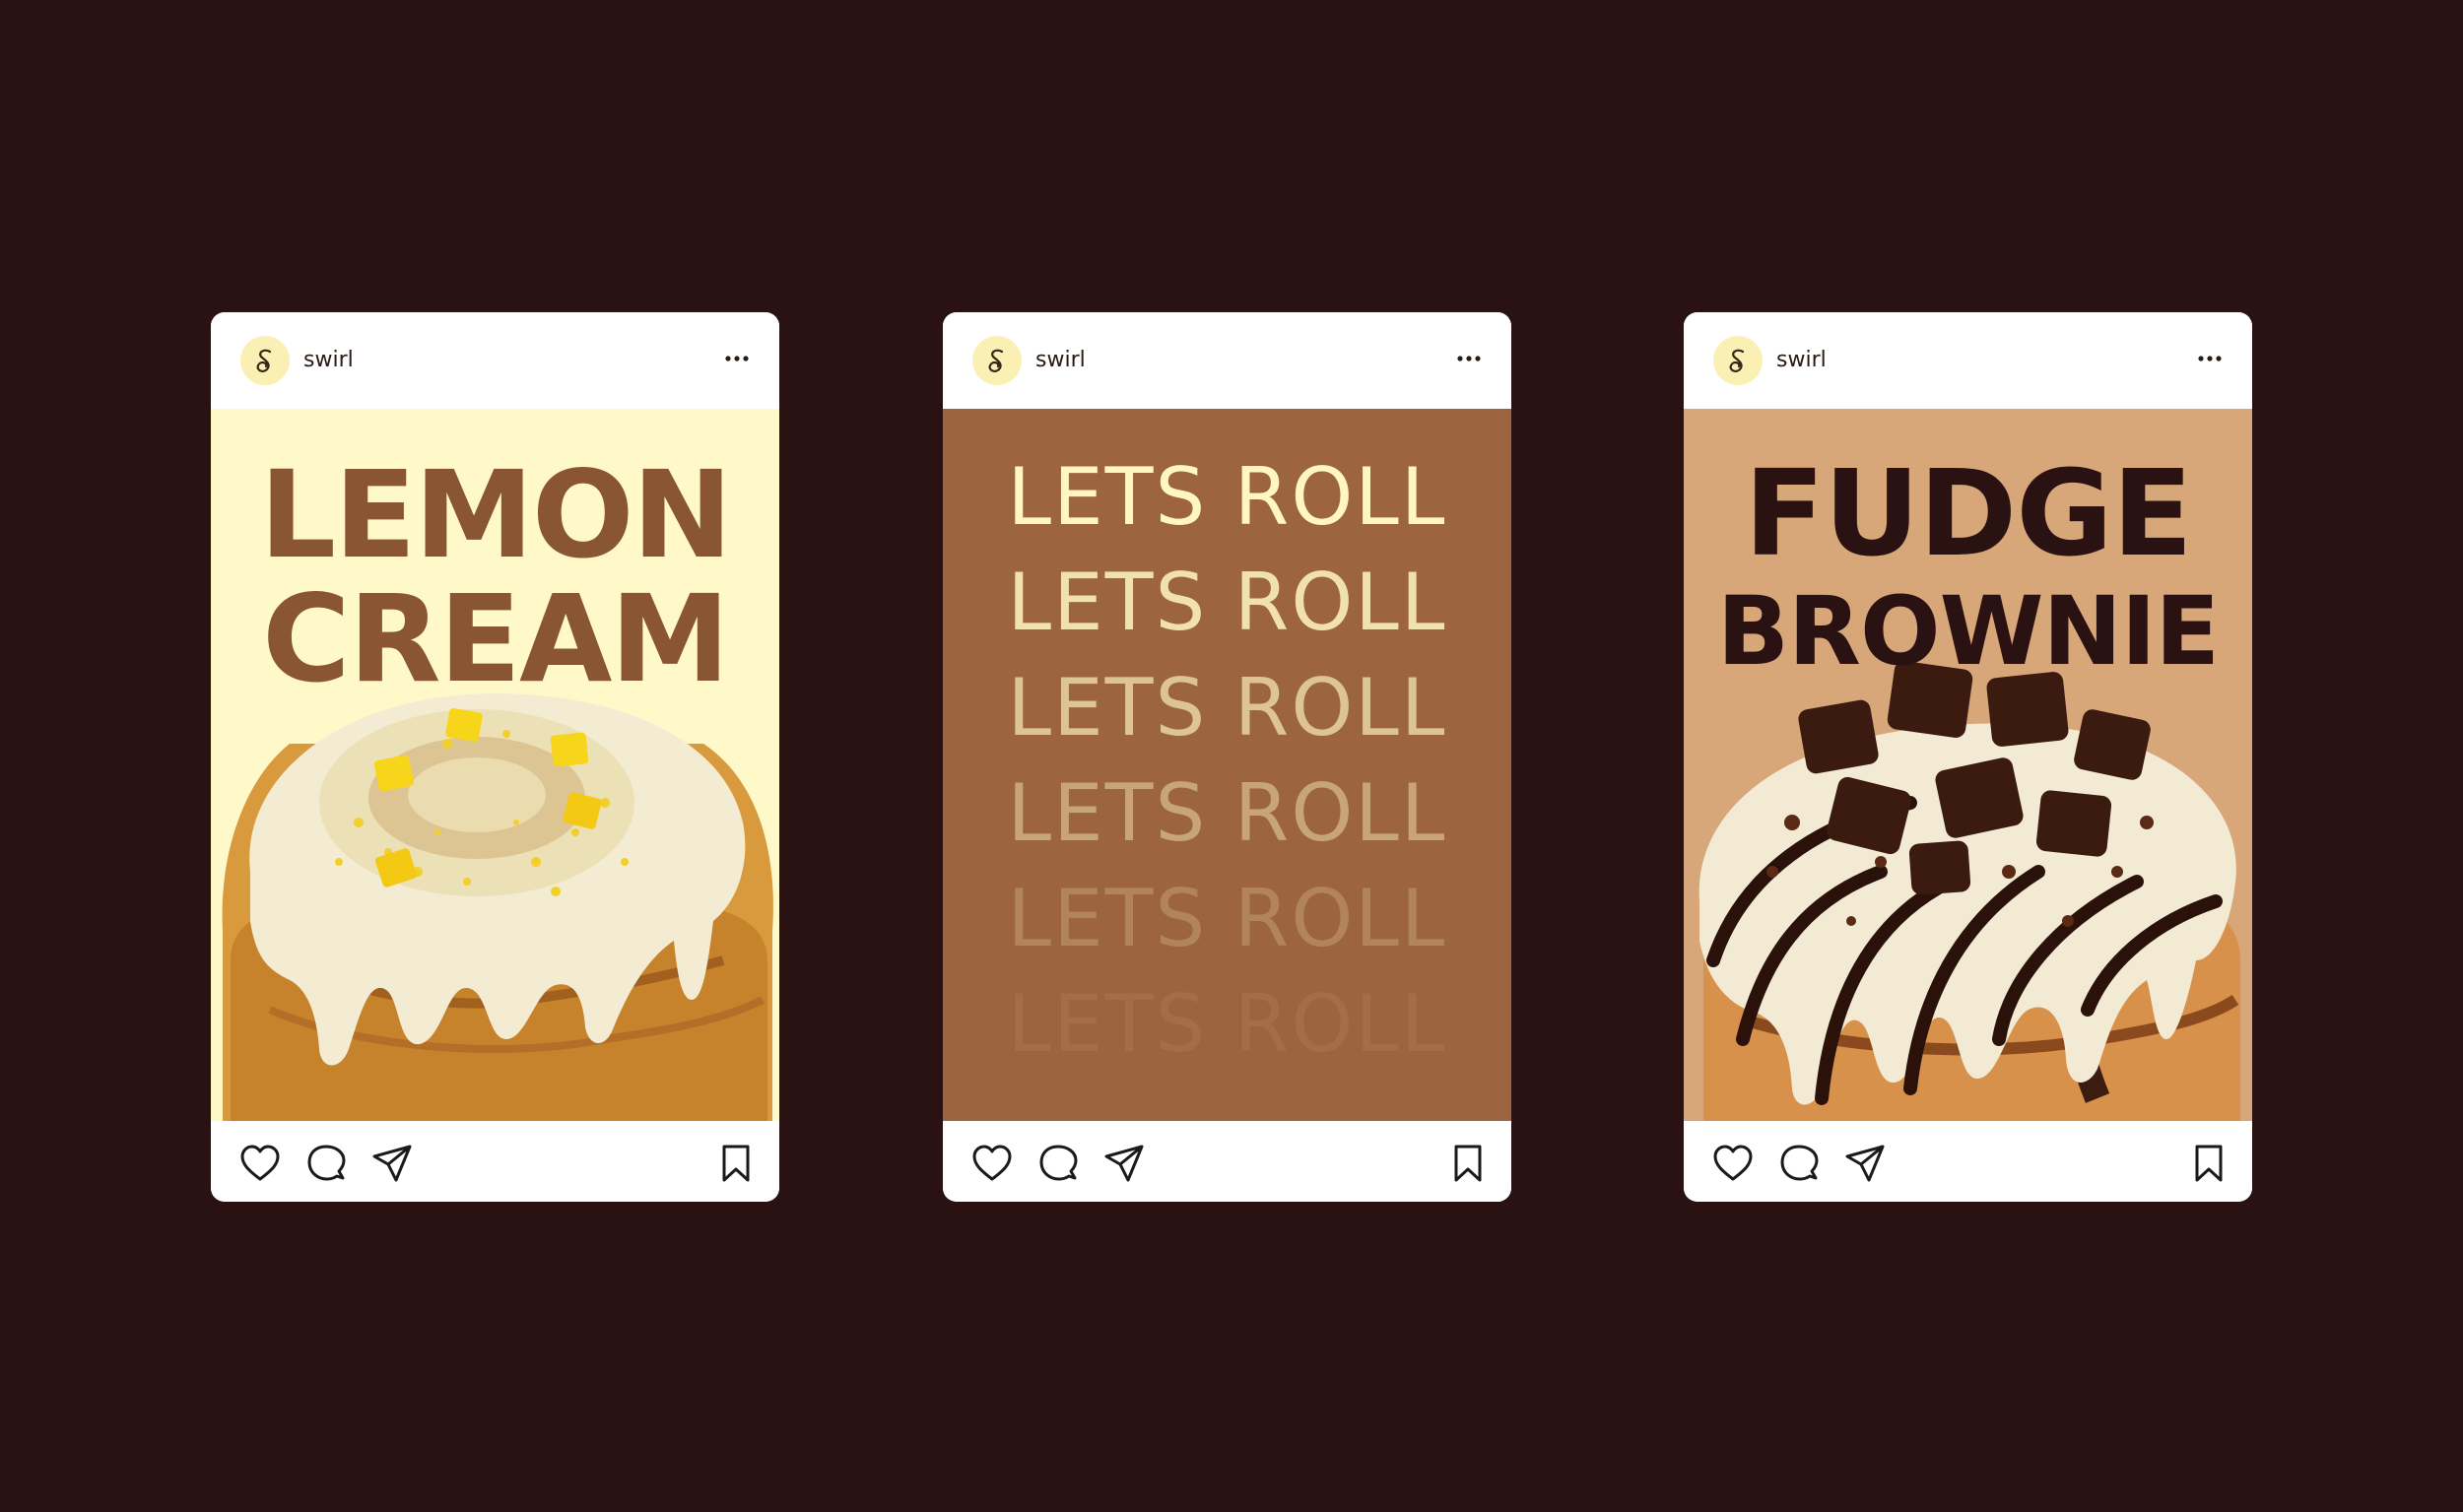 The height and width of the screenshot is (1512, 2463). What do you see at coordinates (1968, 631) in the screenshot?
I see `headline-line-2: BROWNIE` at bounding box center [1968, 631].